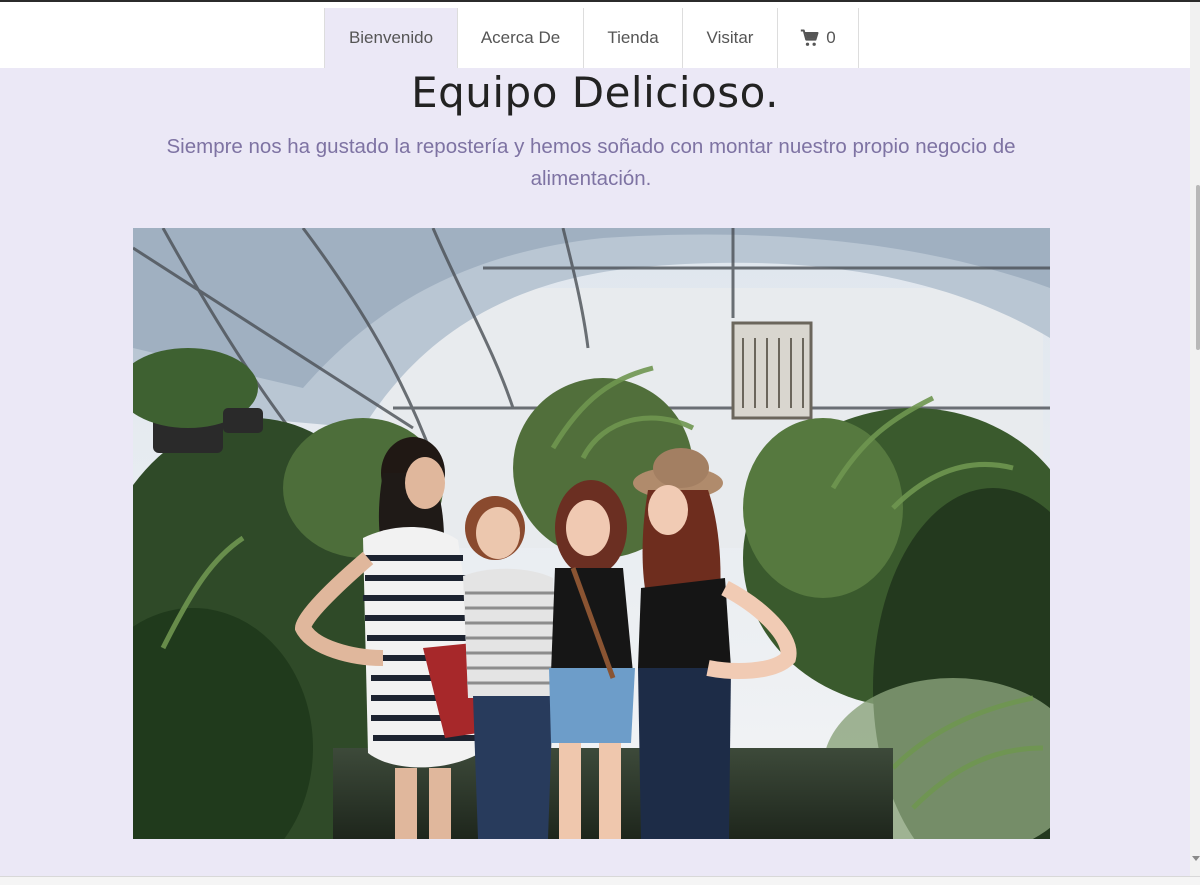 The height and width of the screenshot is (885, 1200). Describe the element at coordinates (810, 37) in the screenshot. I see `shopping-cart-icon` at that location.